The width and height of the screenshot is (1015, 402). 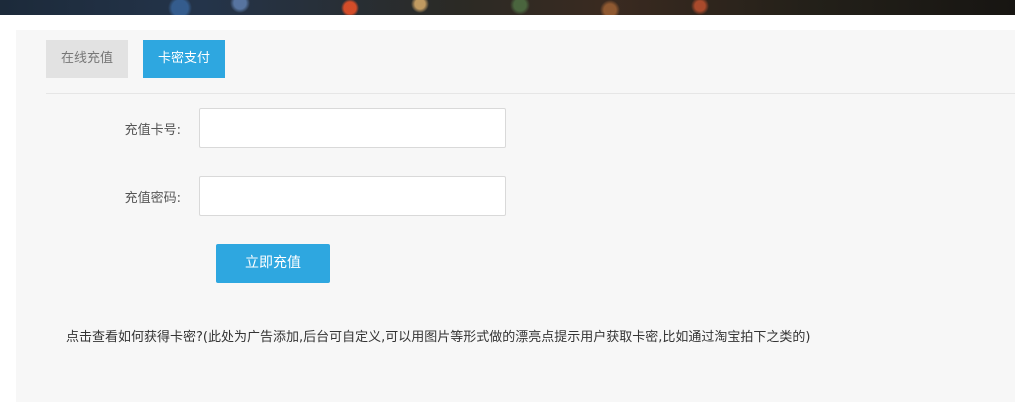 What do you see at coordinates (87, 59) in the screenshot?
I see `tab-online-recharge: 在线充值` at bounding box center [87, 59].